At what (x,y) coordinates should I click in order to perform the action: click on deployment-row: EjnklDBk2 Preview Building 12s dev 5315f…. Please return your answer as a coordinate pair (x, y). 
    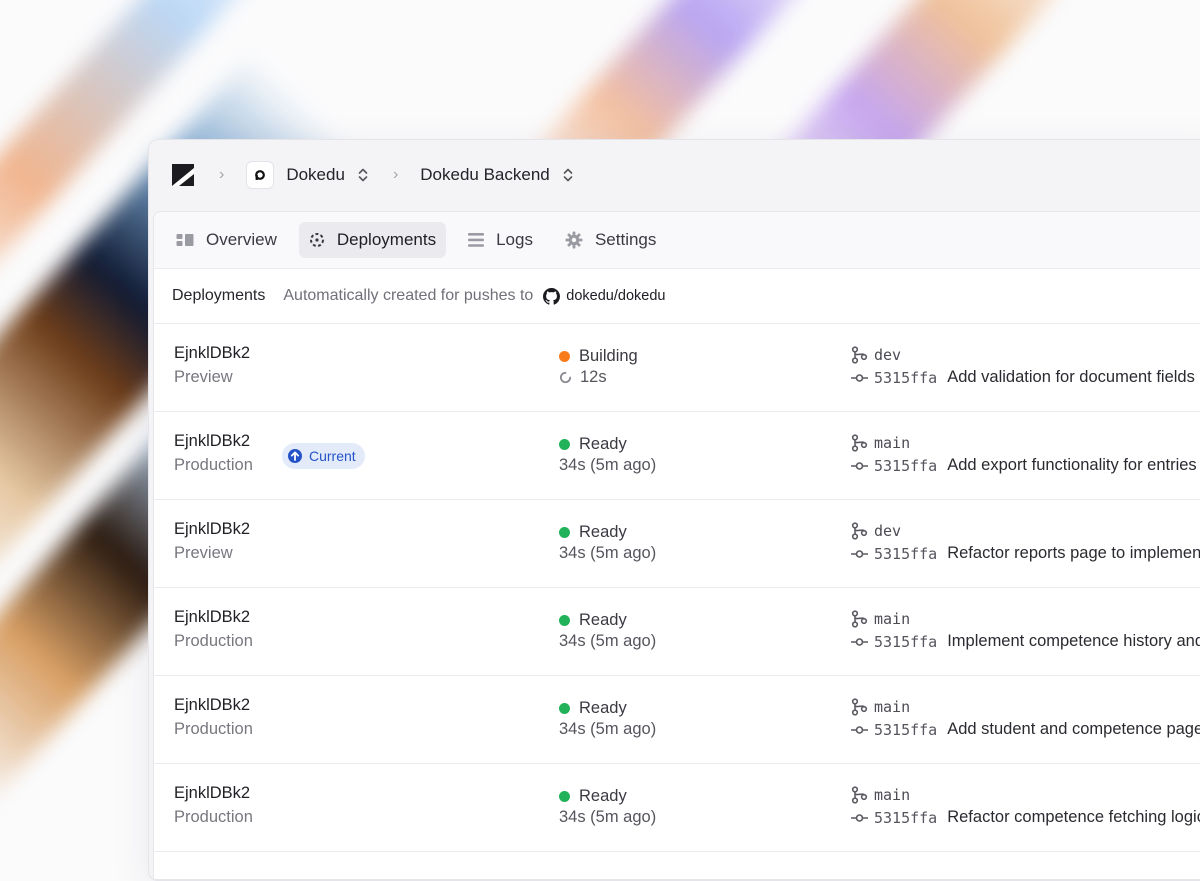
    Looking at the image, I should click on (677, 368).